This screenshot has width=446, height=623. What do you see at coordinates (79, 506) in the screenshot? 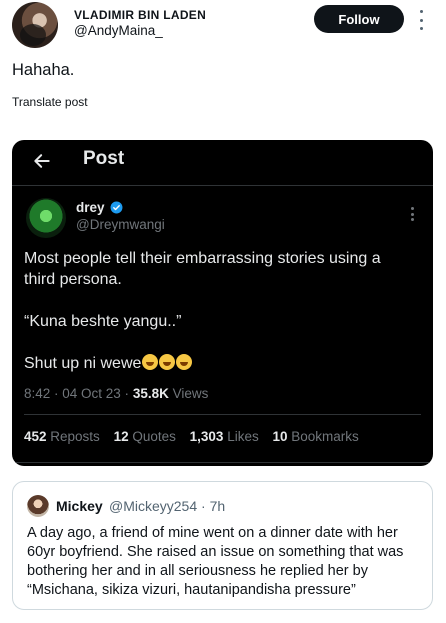
I see `quoted-author-name: Mickey` at bounding box center [79, 506].